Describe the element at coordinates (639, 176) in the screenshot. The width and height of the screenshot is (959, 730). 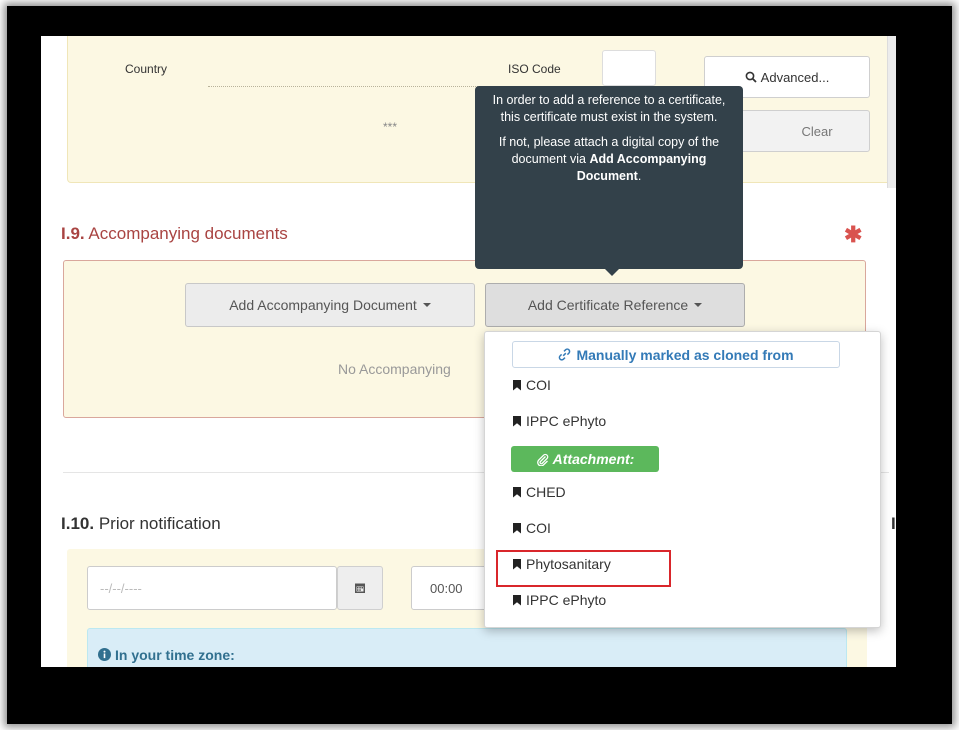
I see `tooltip-hint-end: .` at that location.